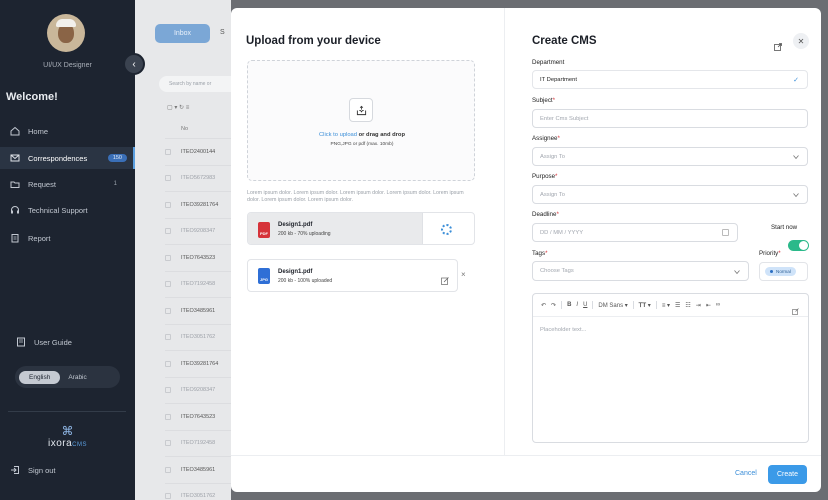 This screenshot has height=500, width=828. What do you see at coordinates (222, 32) in the screenshot?
I see `tab-second: S` at bounding box center [222, 32].